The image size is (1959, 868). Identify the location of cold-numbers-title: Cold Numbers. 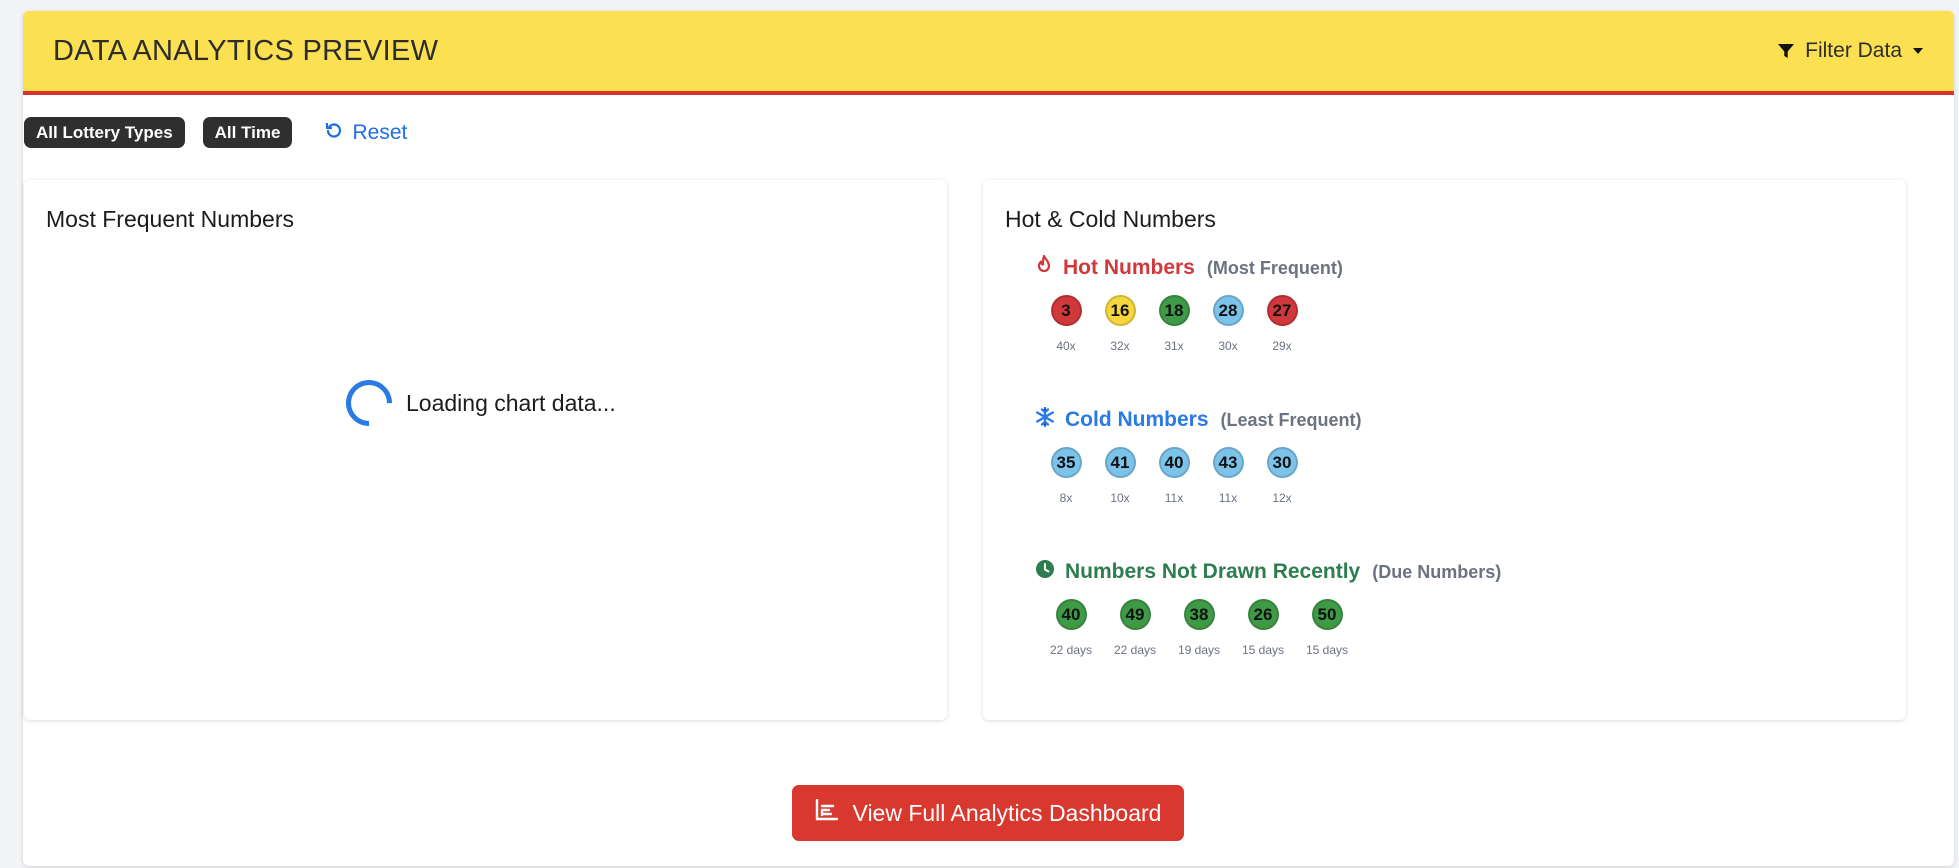
(1137, 419).